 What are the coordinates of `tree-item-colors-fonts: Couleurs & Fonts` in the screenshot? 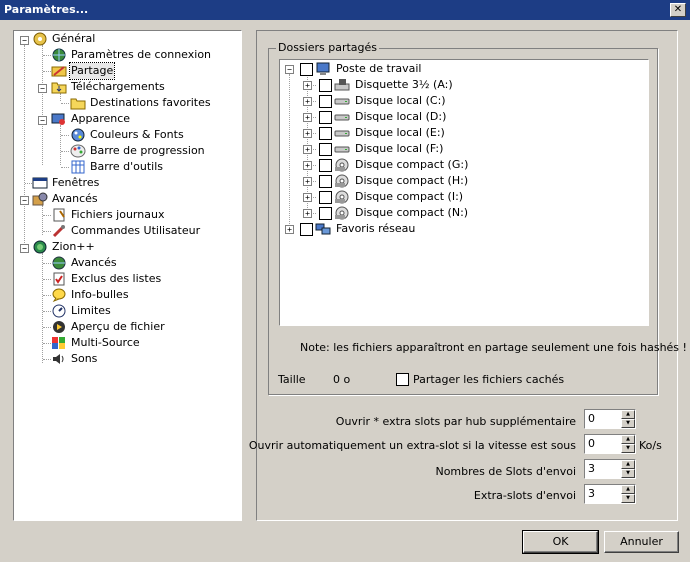 It's located at (137, 135).